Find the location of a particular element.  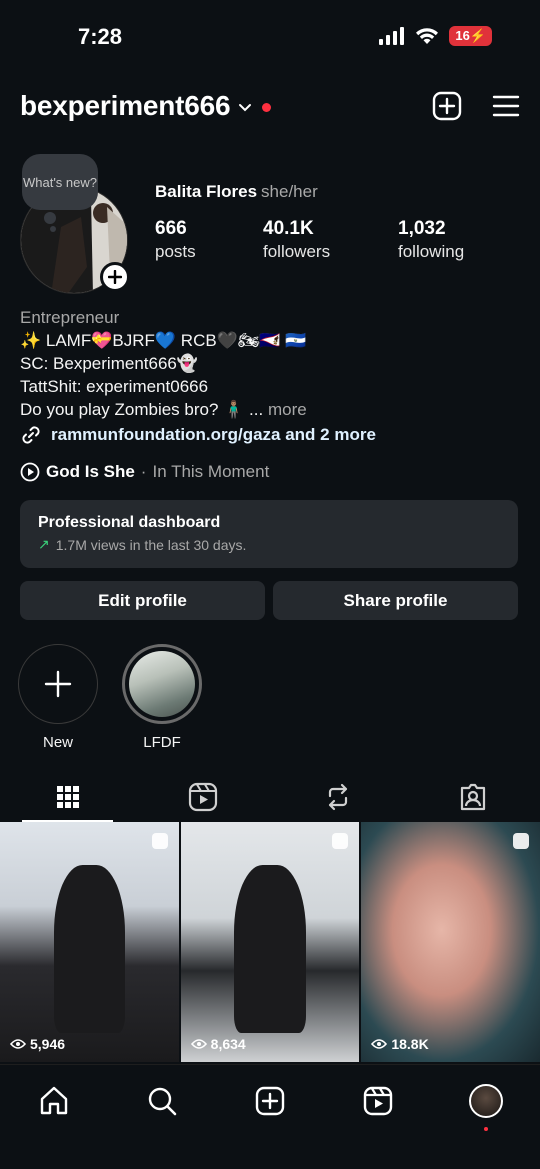

note-text: What's new? is located at coordinates (59, 182).